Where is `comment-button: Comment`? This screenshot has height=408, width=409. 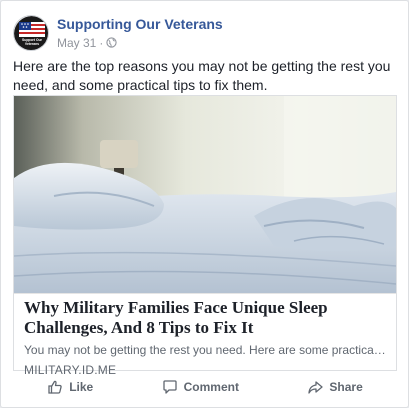 comment-button: Comment is located at coordinates (200, 387).